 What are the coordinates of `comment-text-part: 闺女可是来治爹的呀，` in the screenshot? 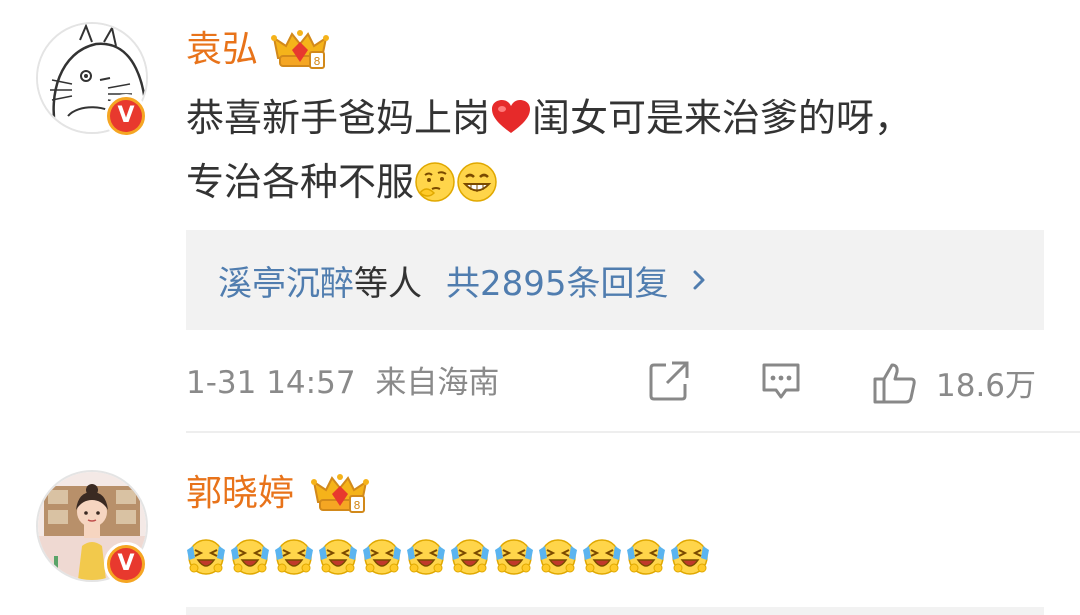 It's located at (722, 118).